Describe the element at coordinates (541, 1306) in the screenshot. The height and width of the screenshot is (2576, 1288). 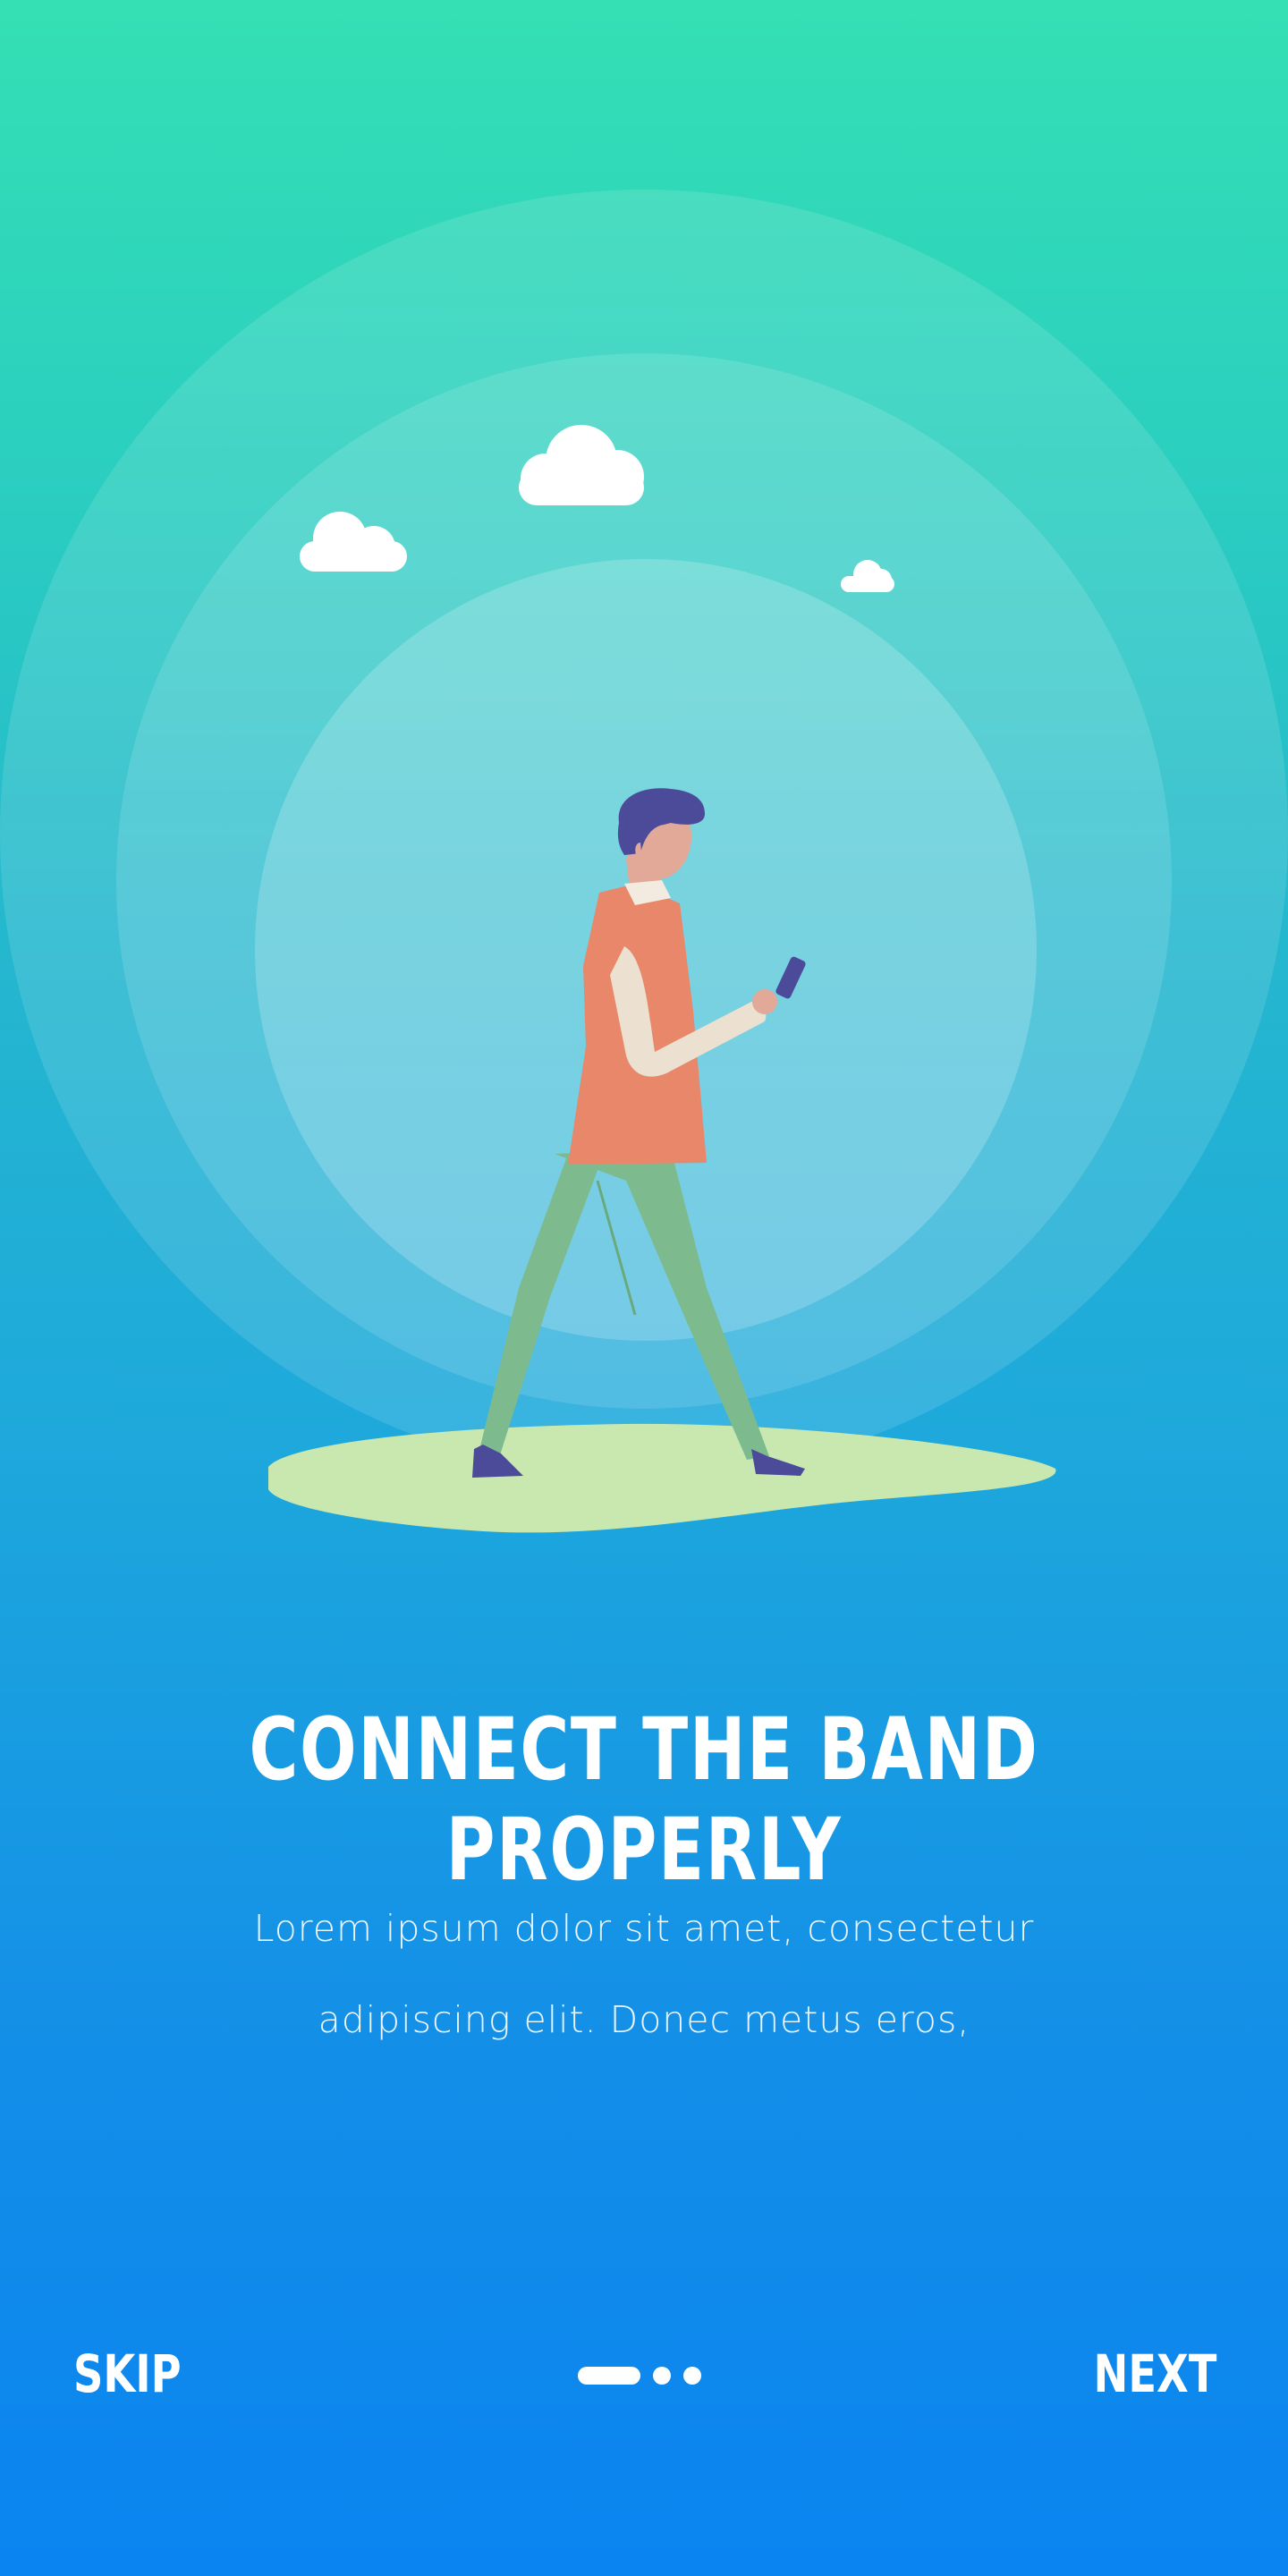
I see `man-back-leg` at that location.